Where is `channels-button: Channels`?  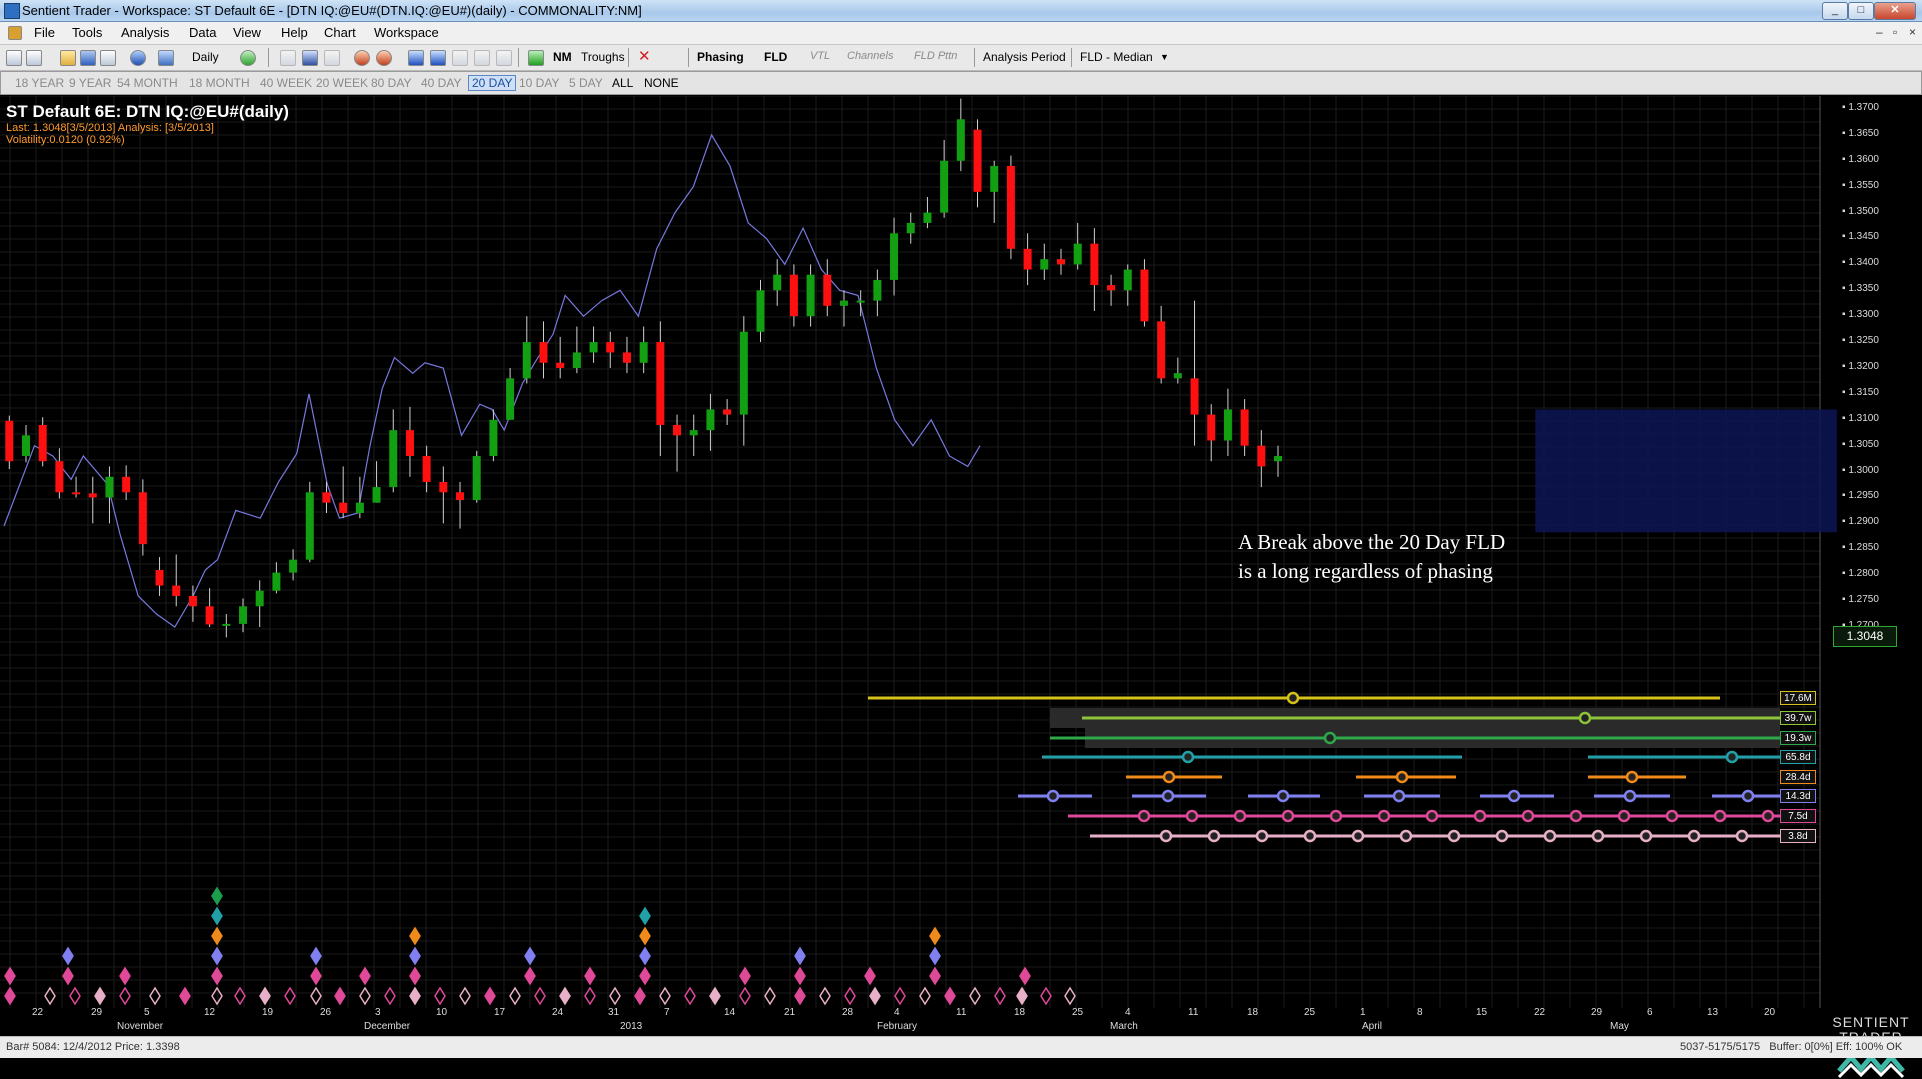 channels-button: Channels is located at coordinates (870, 56).